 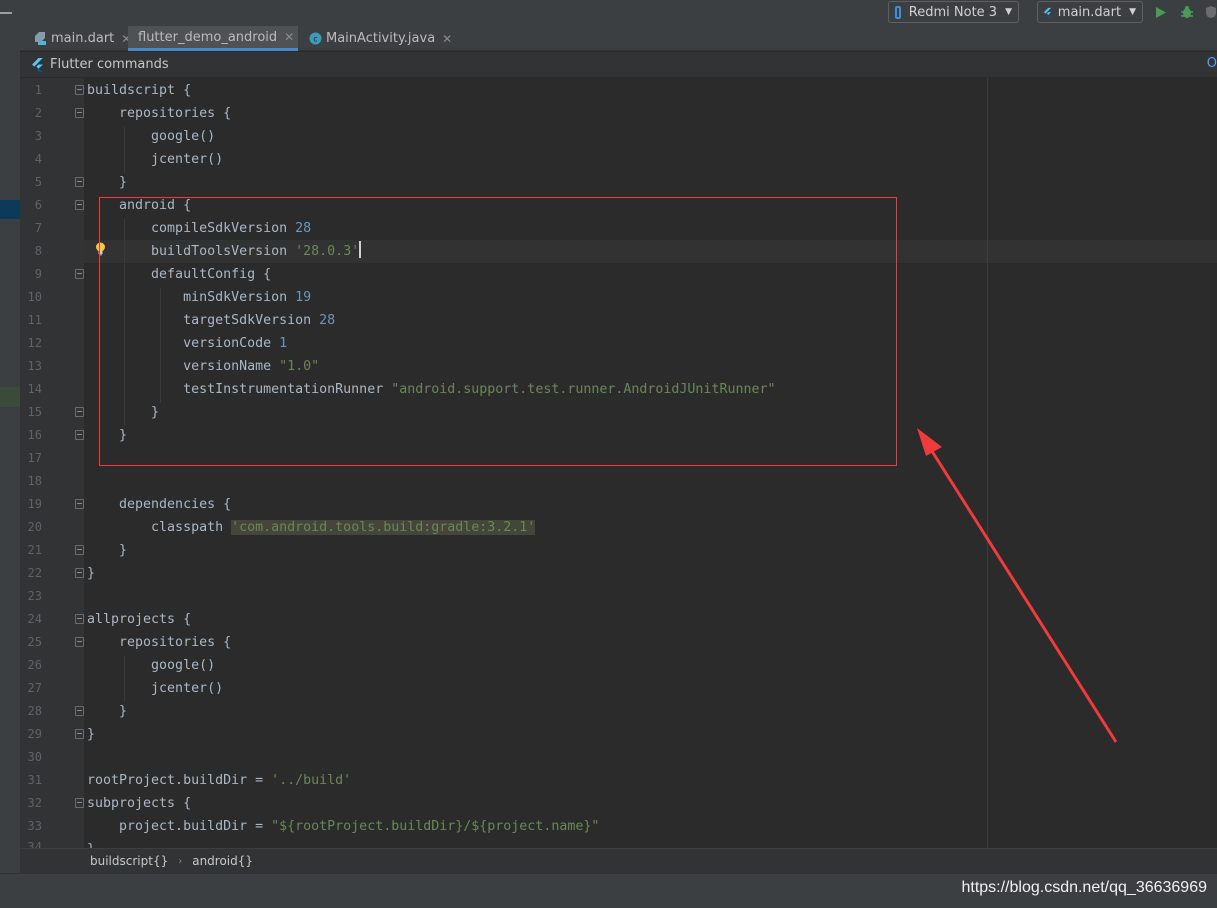 I want to click on tab-main-dart: main.dart ✕, so click(x=82, y=38).